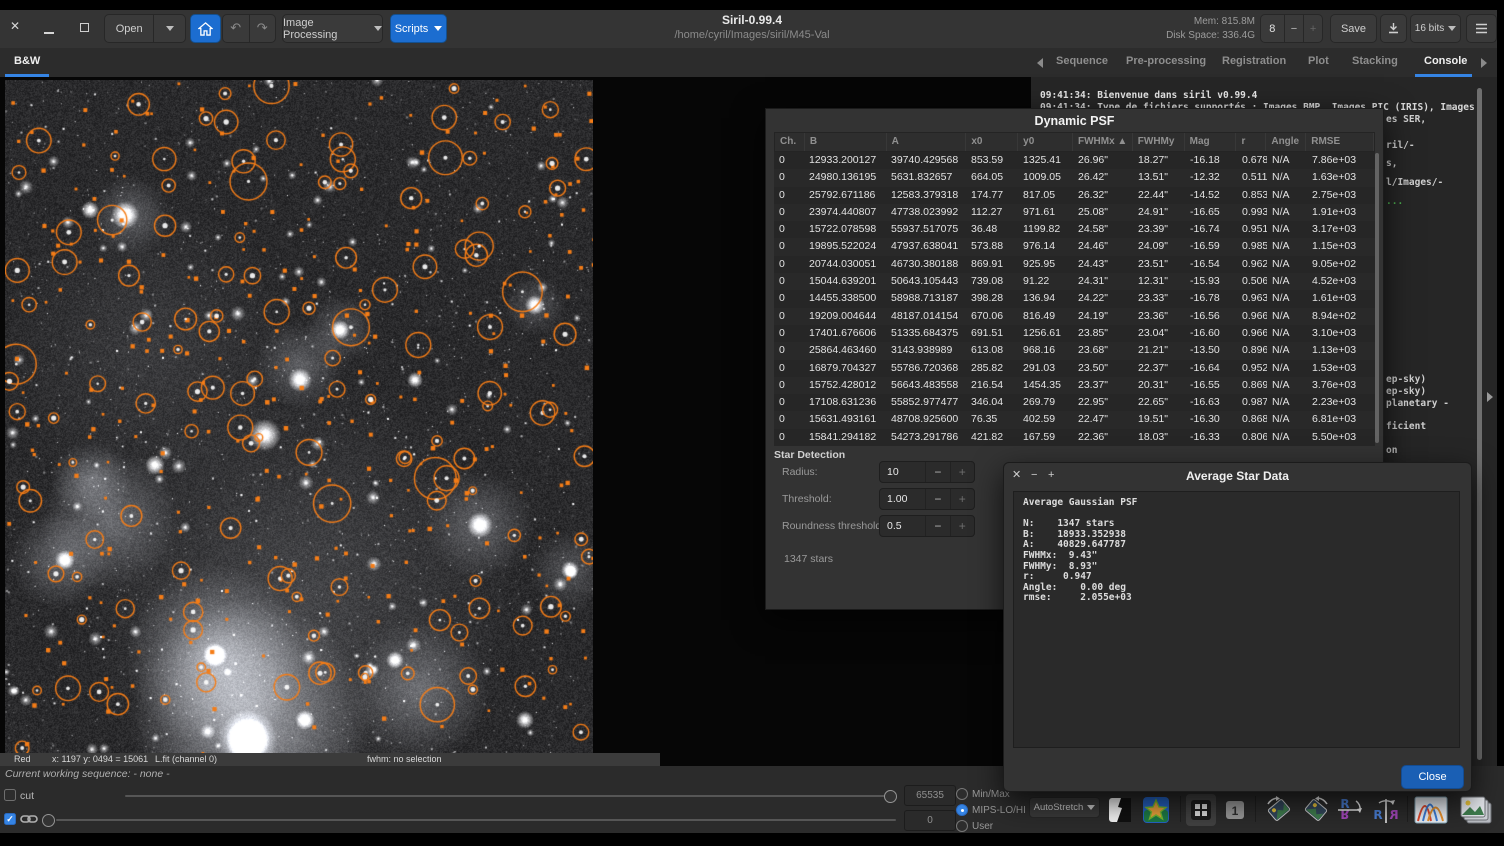  Describe the element at coordinates (902, 499) in the screenshot. I see `threshold-value: 1.00` at that location.